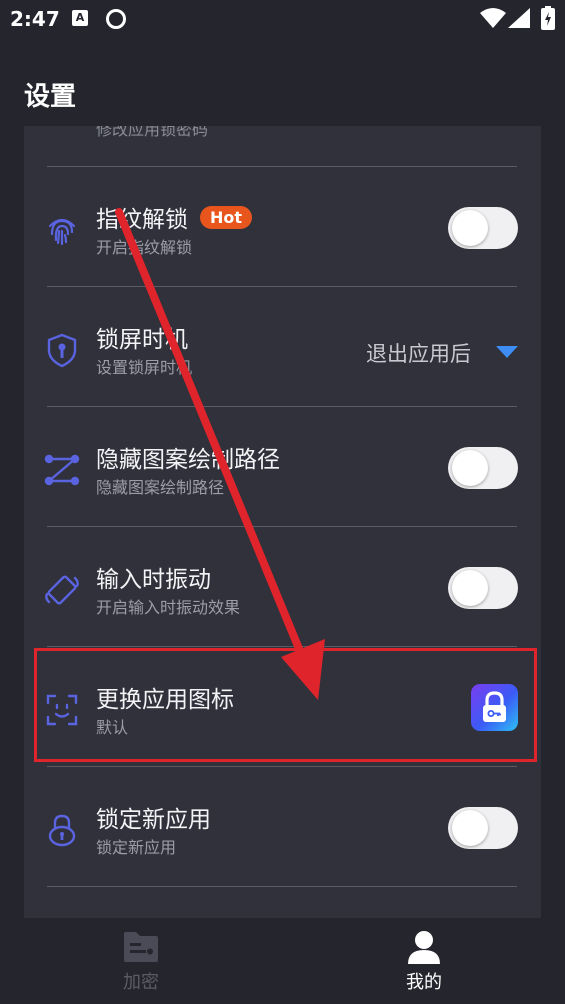 This screenshot has width=565, height=1004. Describe the element at coordinates (282, 886) in the screenshot. I see `divider` at that location.